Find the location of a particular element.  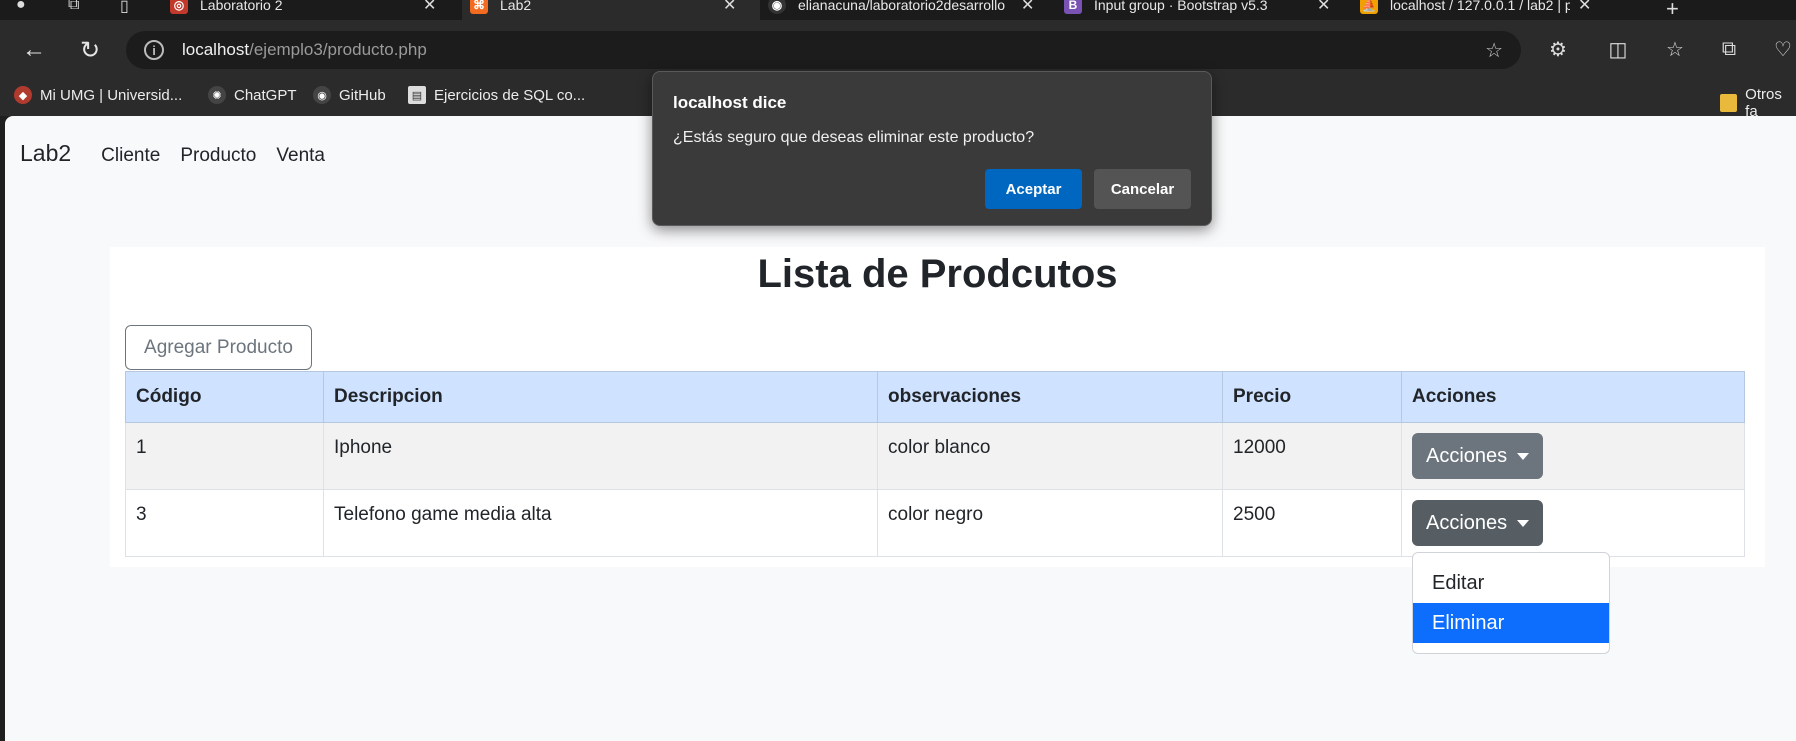

header-codigo: Código is located at coordinates (224, 397).